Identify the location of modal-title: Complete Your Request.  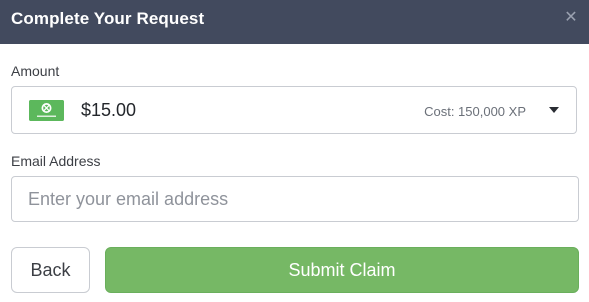
(108, 18).